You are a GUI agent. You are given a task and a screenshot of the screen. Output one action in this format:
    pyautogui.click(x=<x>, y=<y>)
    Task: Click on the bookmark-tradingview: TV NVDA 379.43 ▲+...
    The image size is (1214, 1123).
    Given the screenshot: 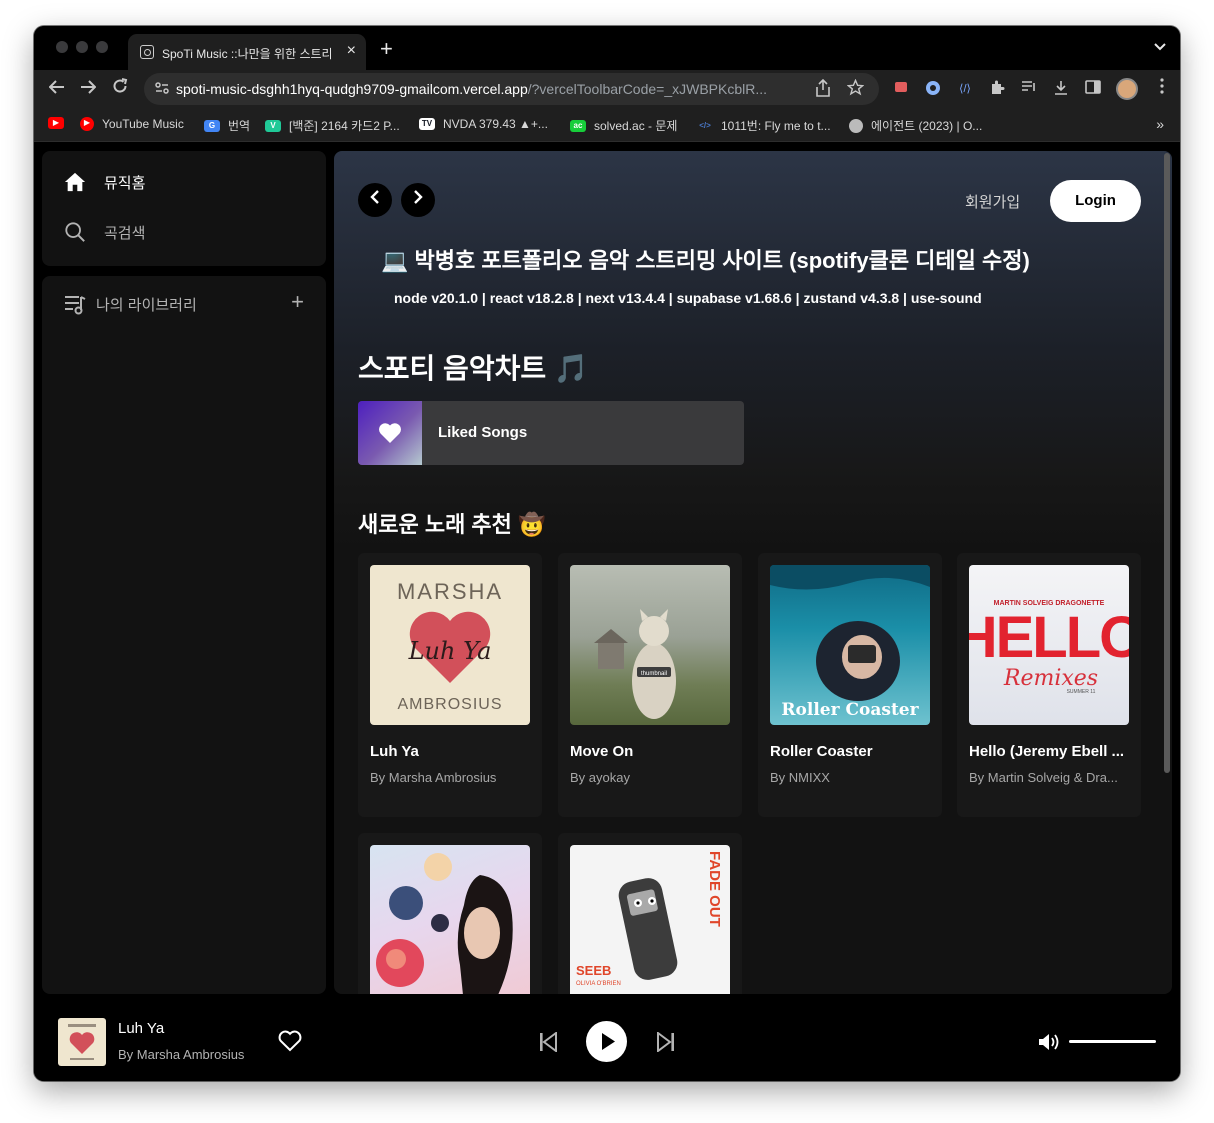 What is the action you would take?
    pyautogui.click(x=483, y=124)
    